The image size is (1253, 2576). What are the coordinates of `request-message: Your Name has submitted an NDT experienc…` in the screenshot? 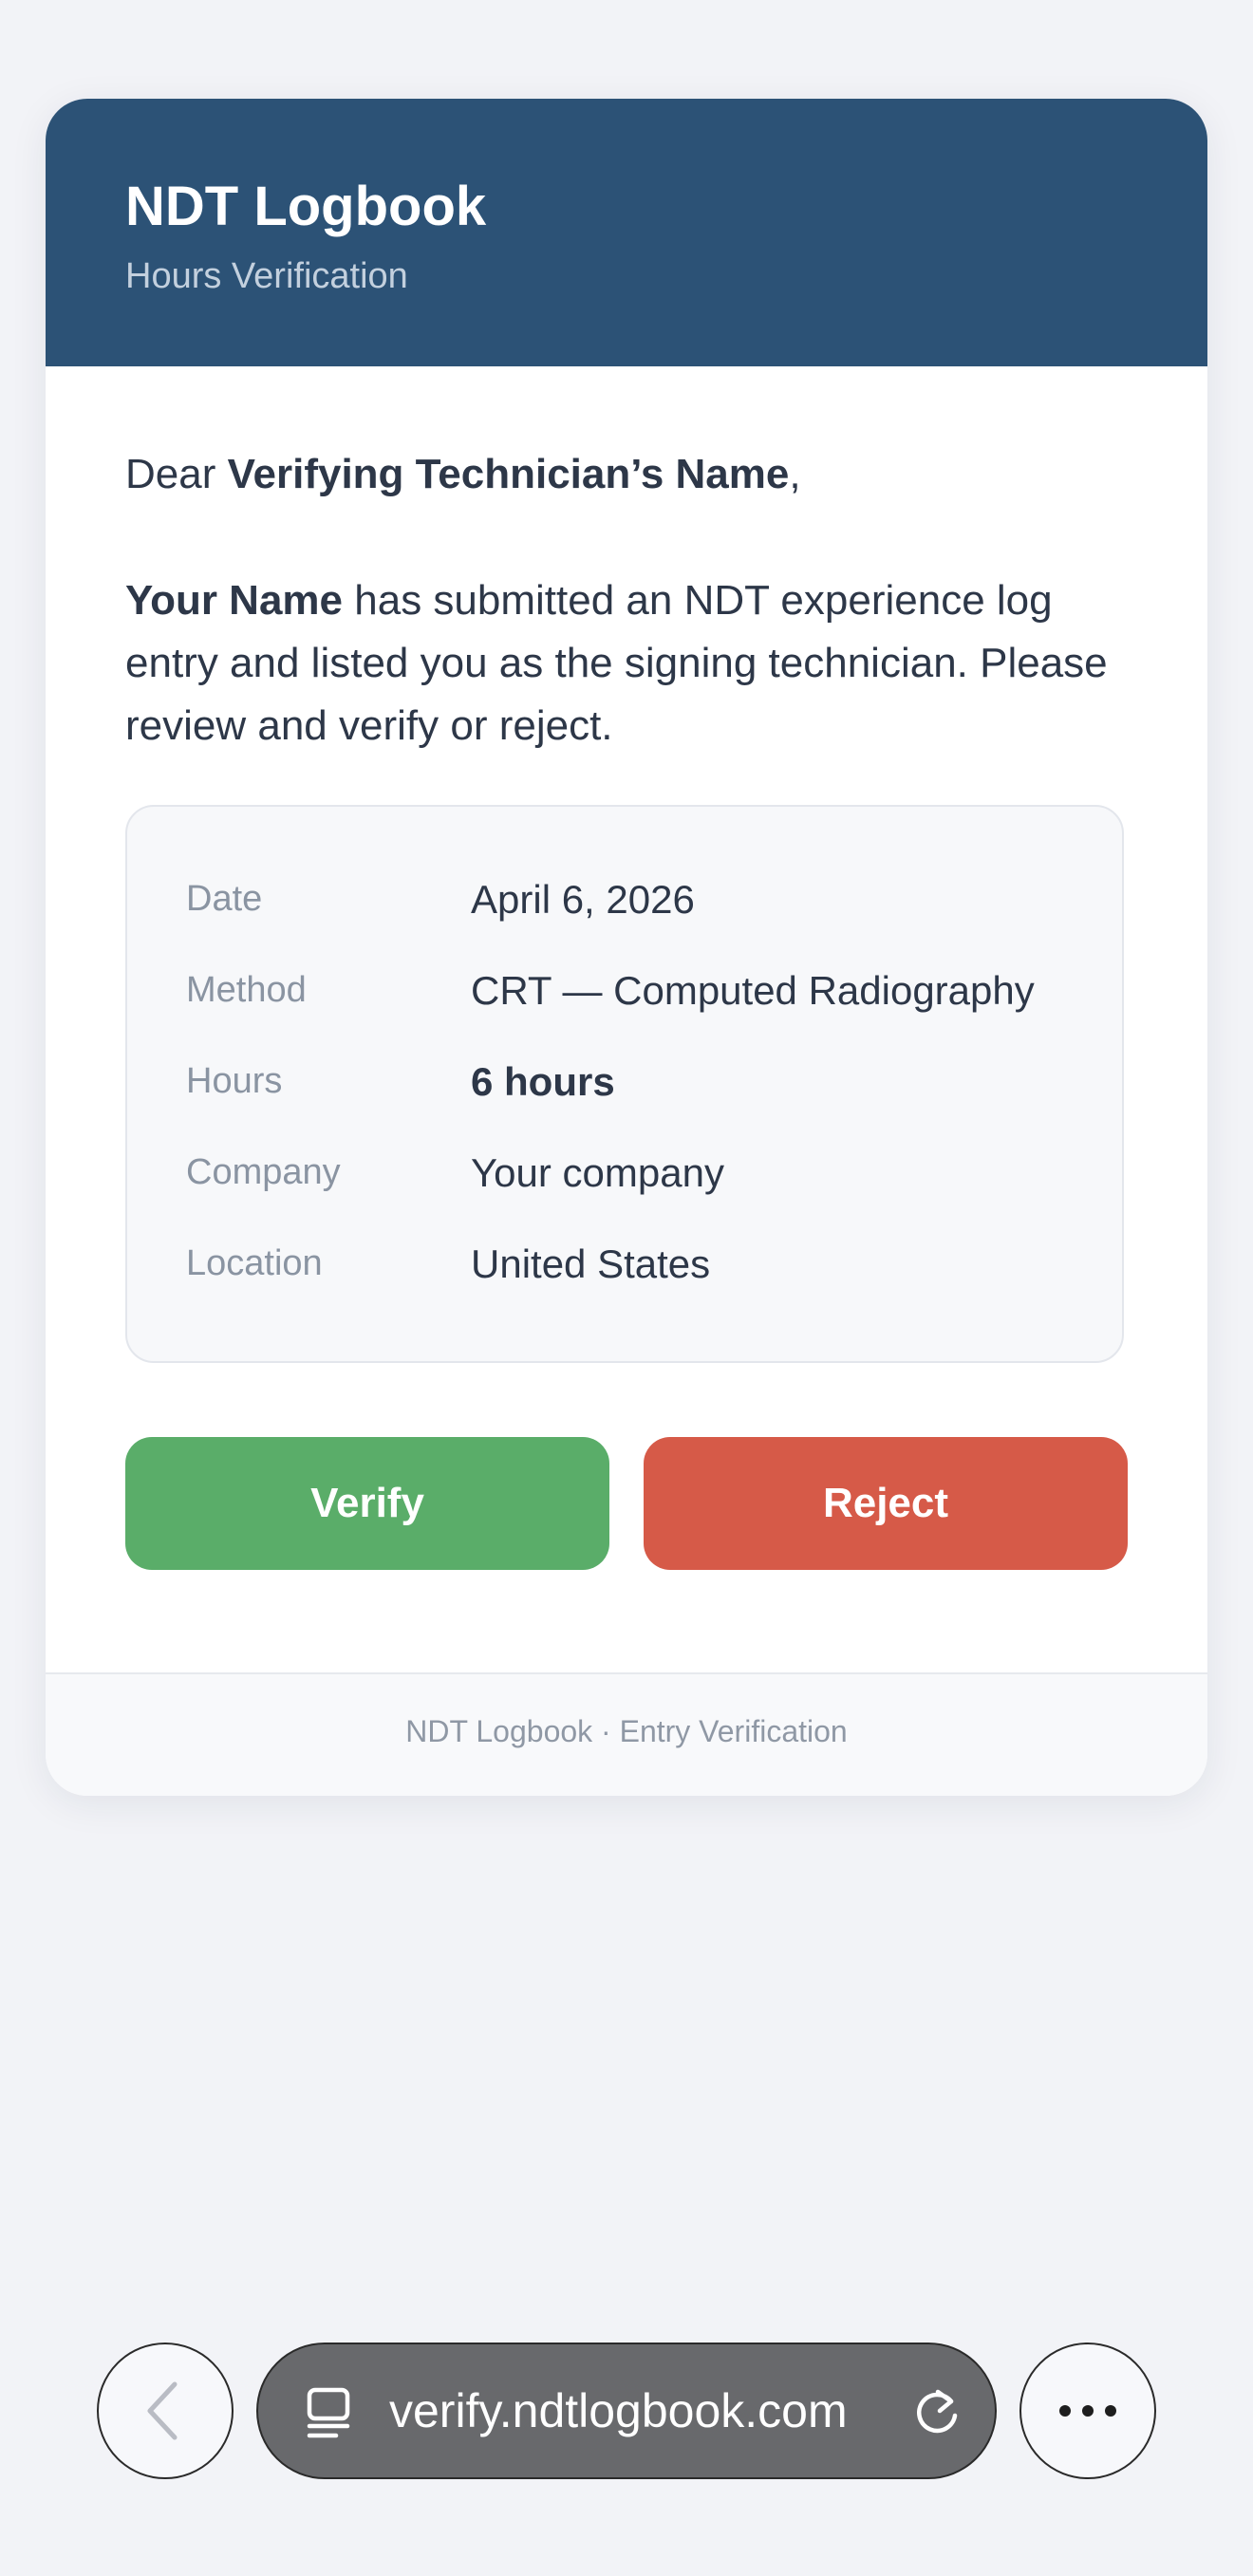 It's located at (628, 663).